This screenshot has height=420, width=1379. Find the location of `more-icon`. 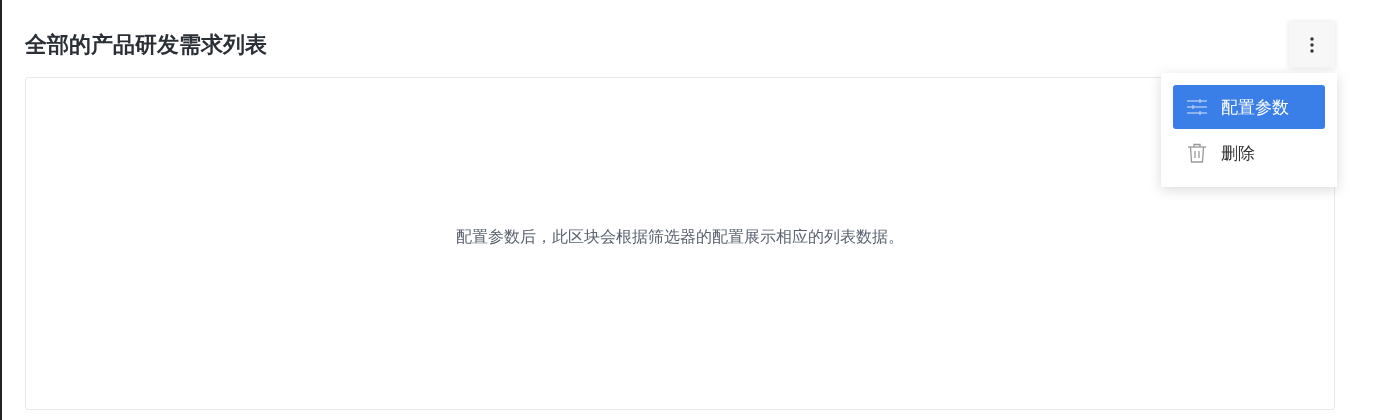

more-icon is located at coordinates (1312, 45).